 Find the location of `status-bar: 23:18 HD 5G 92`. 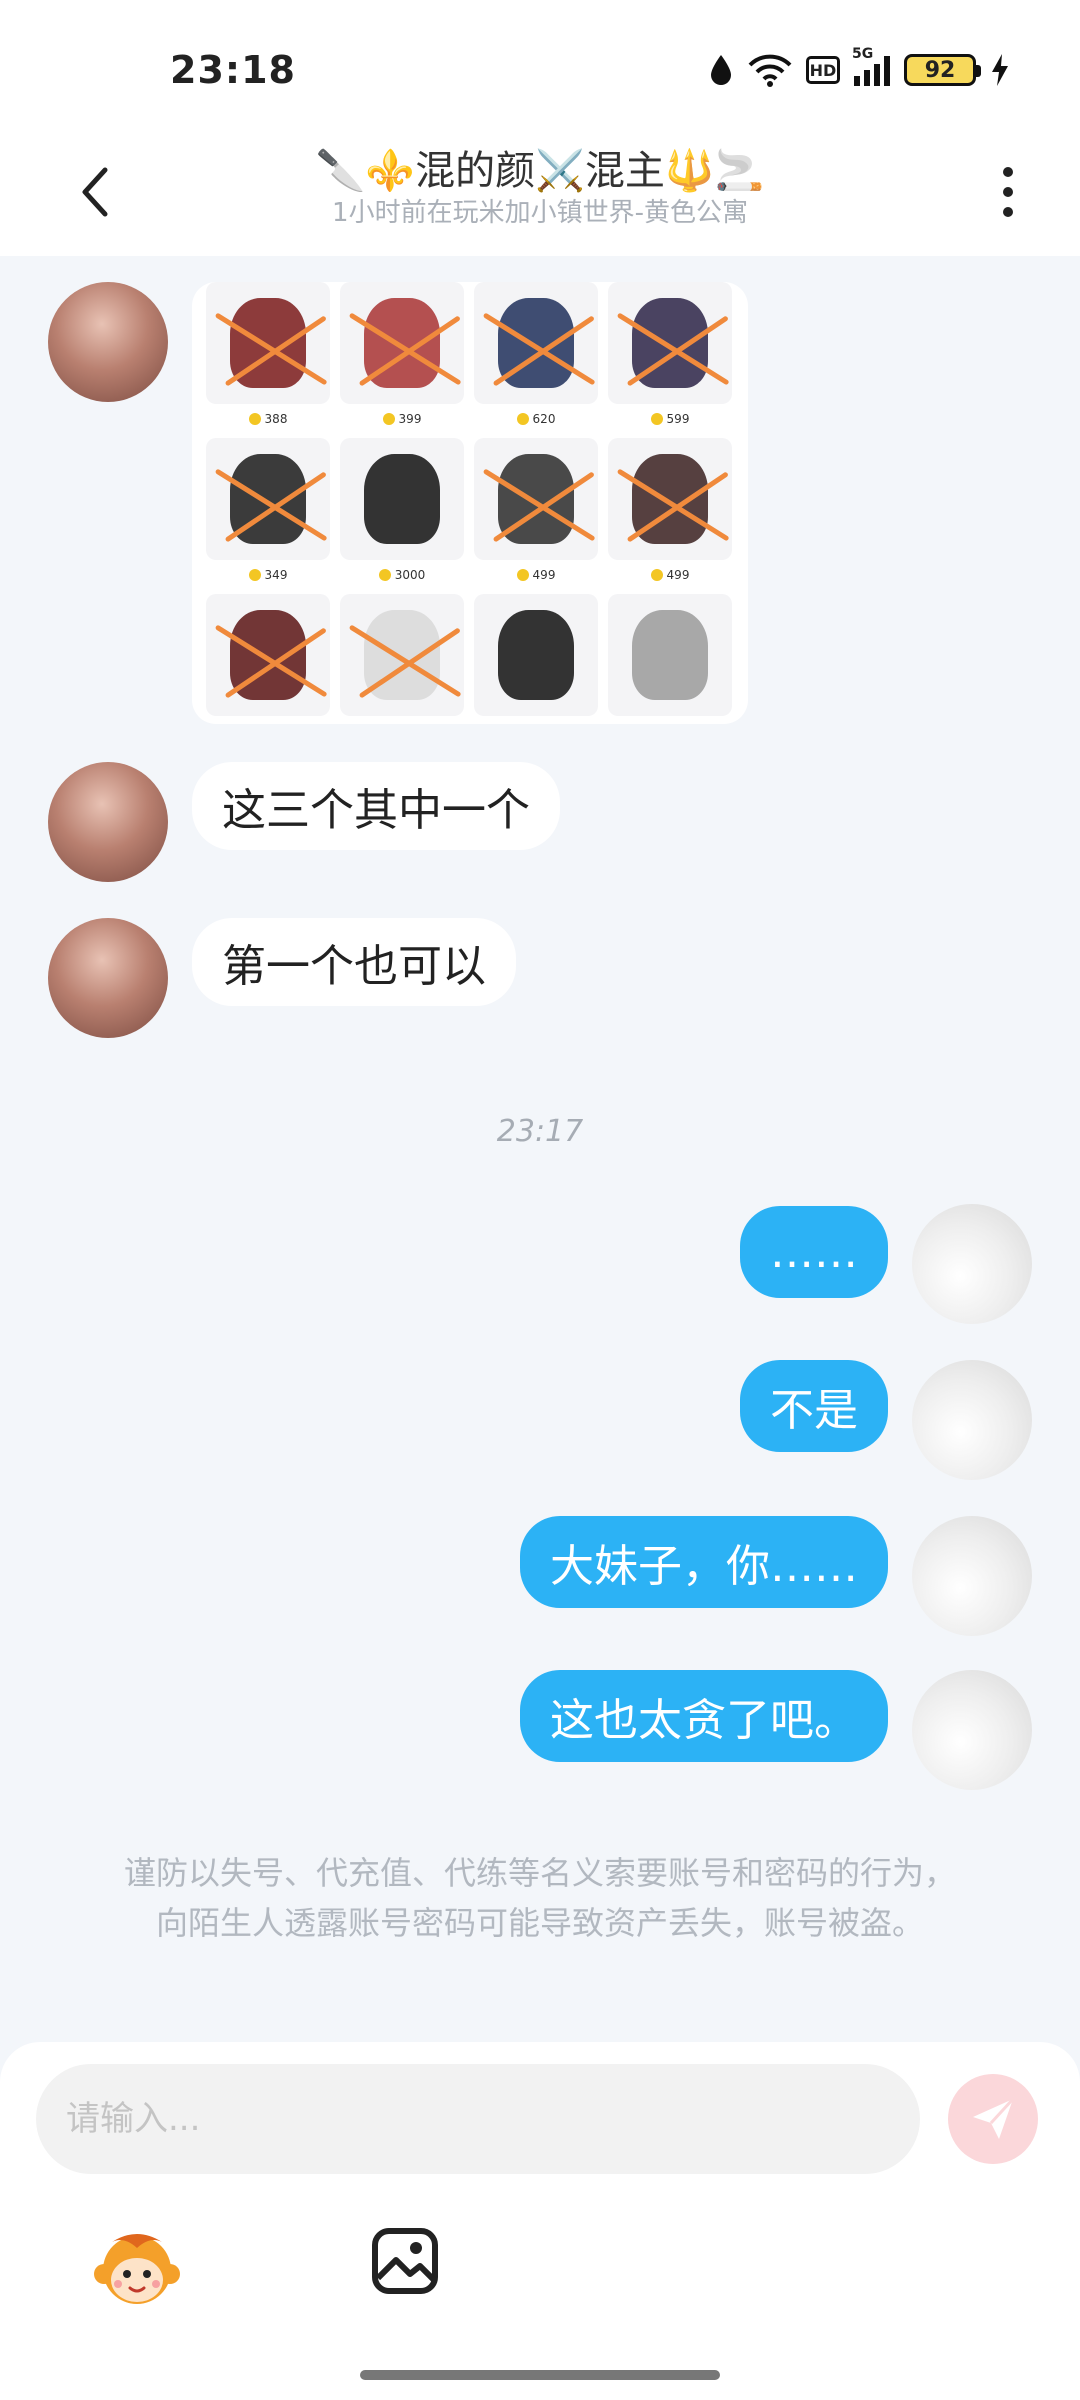

status-bar: 23:18 HD 5G 92 is located at coordinates (540, 64).